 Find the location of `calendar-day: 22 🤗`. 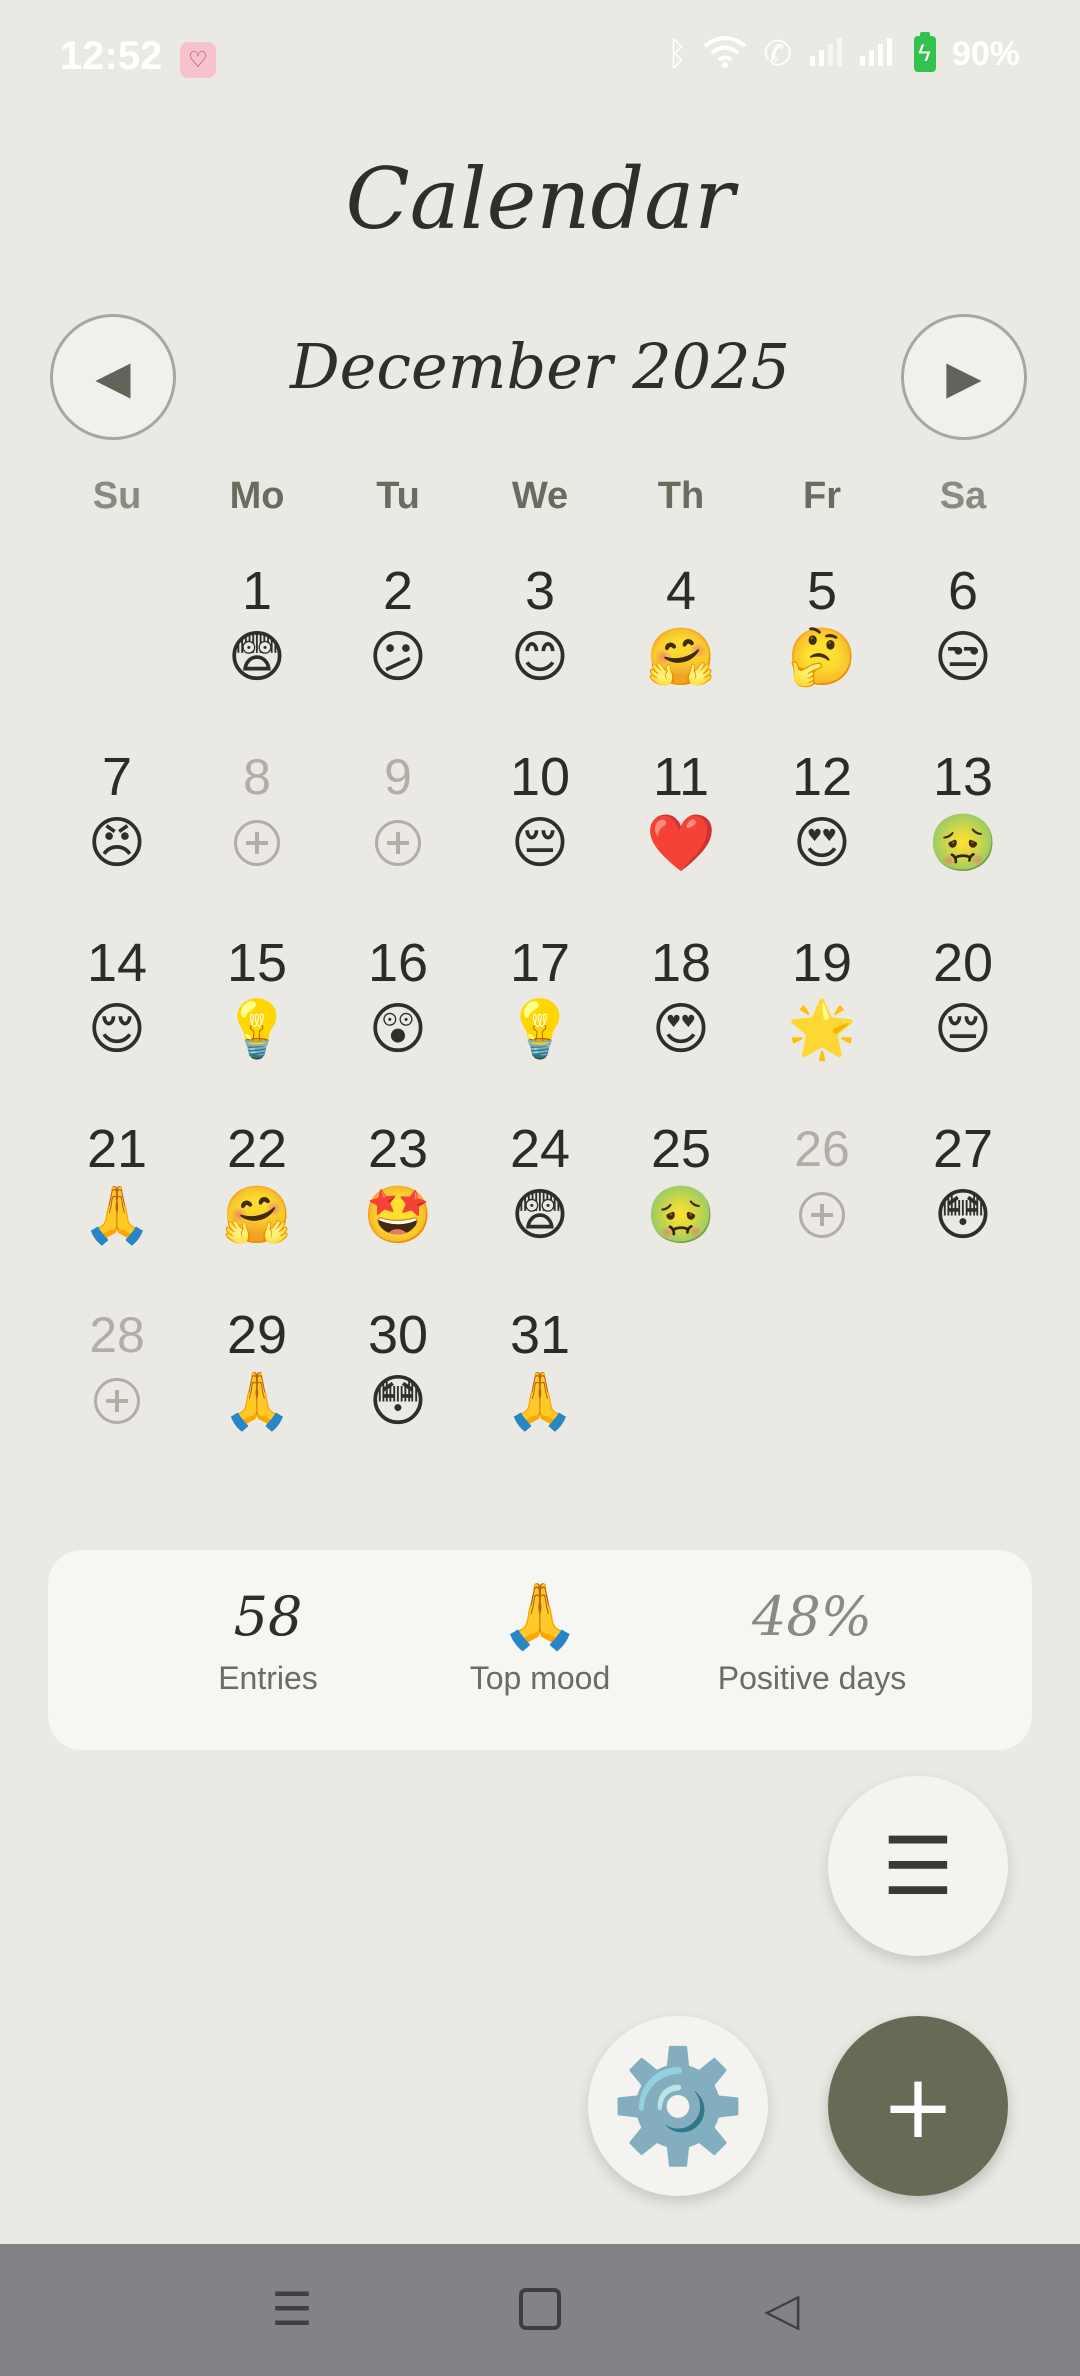

calendar-day: 22 🤗 is located at coordinates (257, 1203).